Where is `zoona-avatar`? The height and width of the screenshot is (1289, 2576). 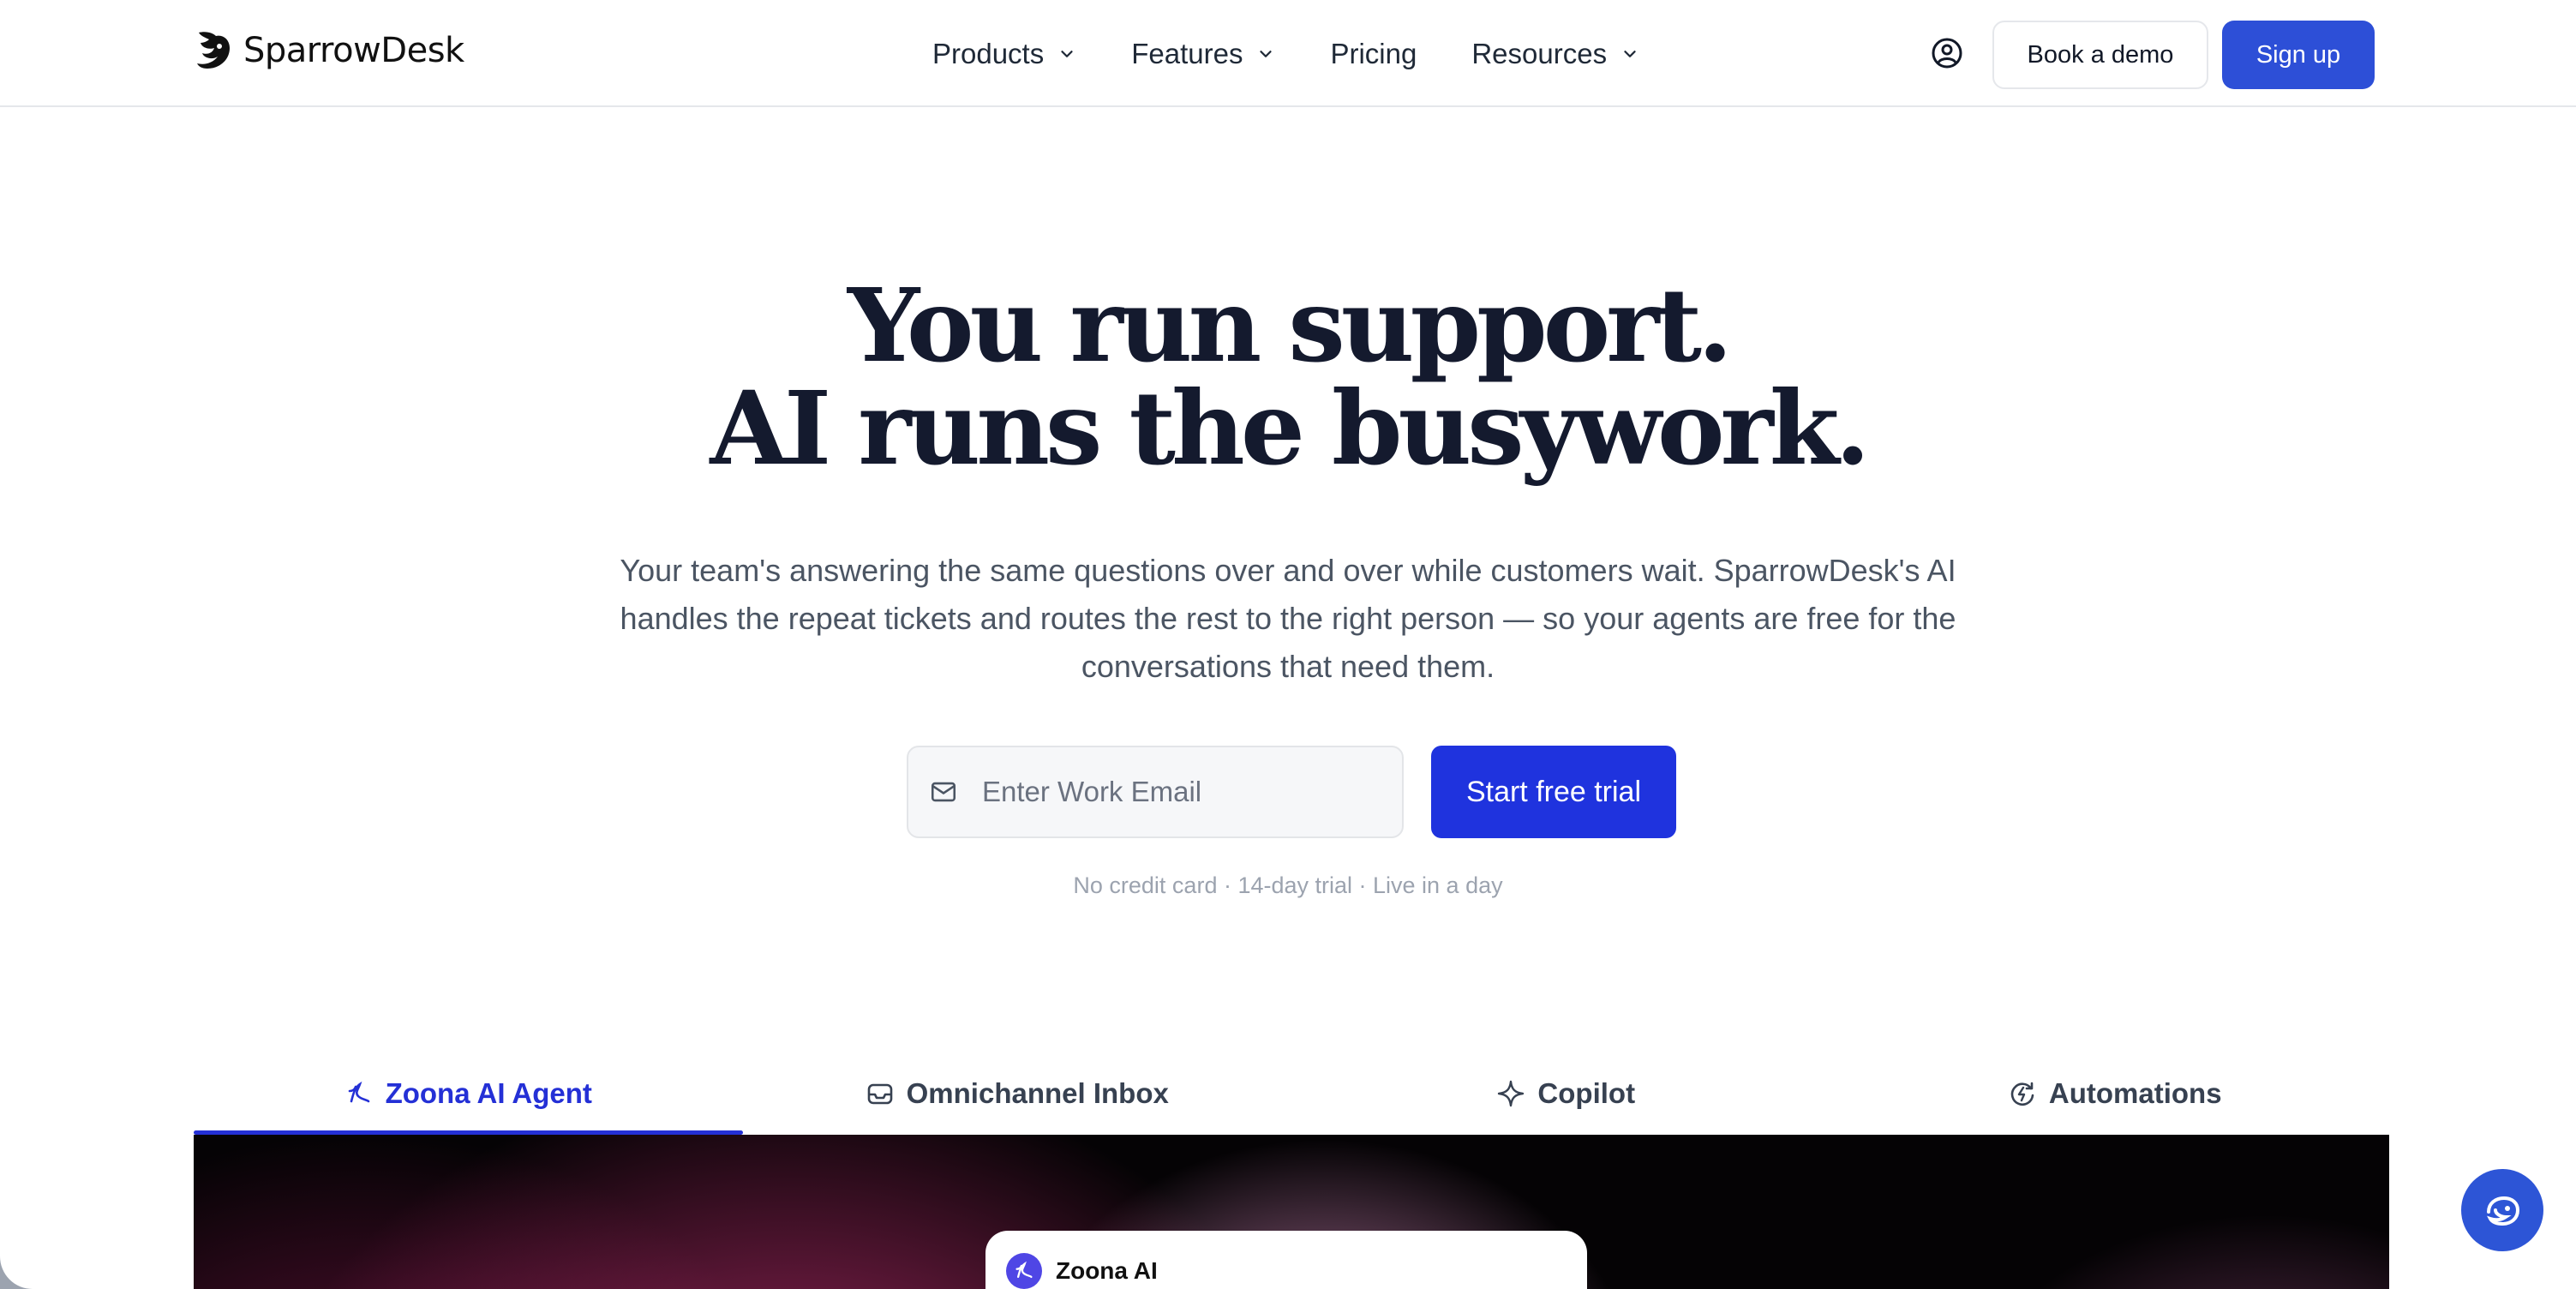
zoona-avatar is located at coordinates (1024, 1271).